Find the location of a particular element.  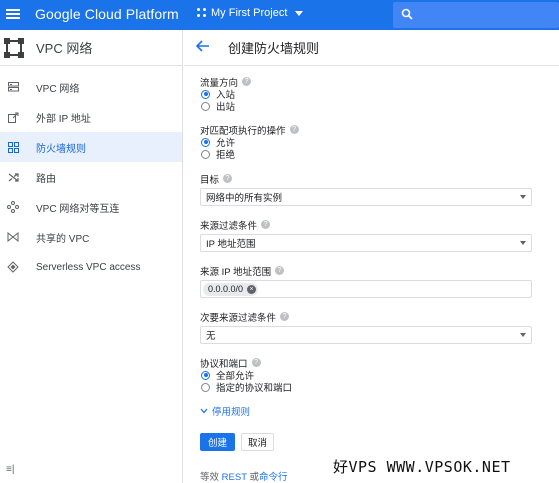

option-label: 出站 is located at coordinates (226, 107).